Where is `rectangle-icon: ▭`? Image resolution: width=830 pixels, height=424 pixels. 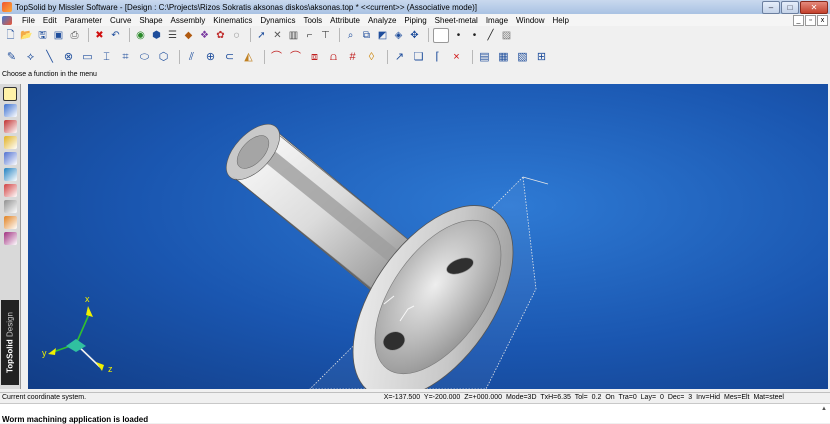 rectangle-icon: ▭ is located at coordinates (87, 57).